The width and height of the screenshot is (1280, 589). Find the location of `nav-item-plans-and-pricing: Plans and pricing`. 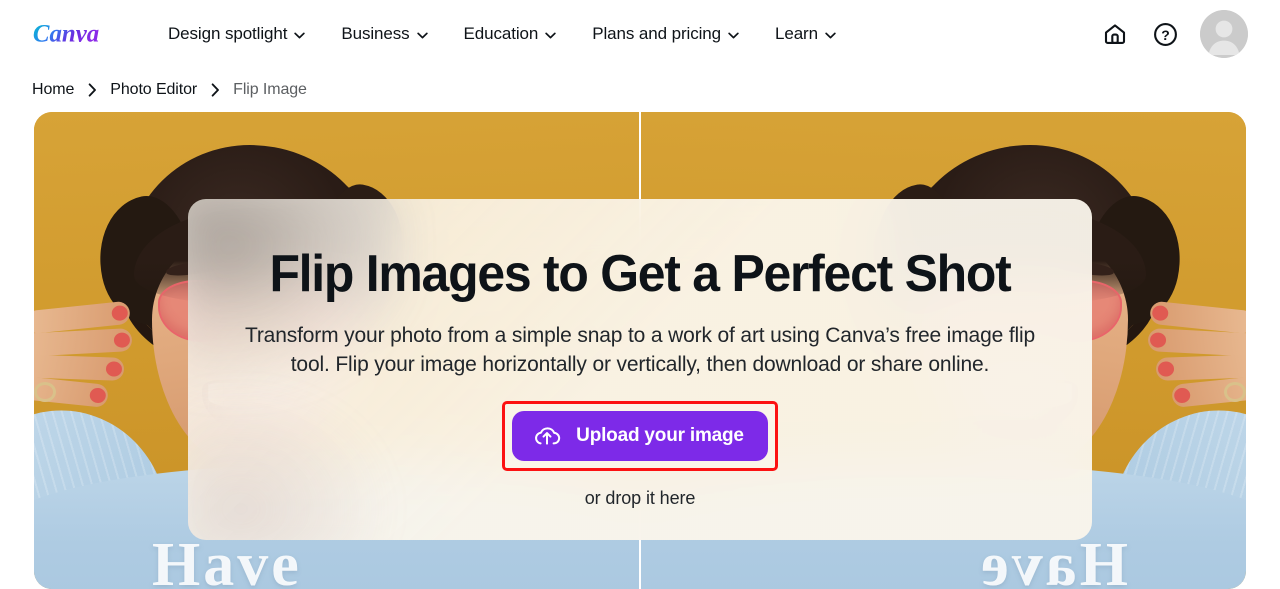

nav-item-plans-and-pricing: Plans and pricing is located at coordinates (665, 34).